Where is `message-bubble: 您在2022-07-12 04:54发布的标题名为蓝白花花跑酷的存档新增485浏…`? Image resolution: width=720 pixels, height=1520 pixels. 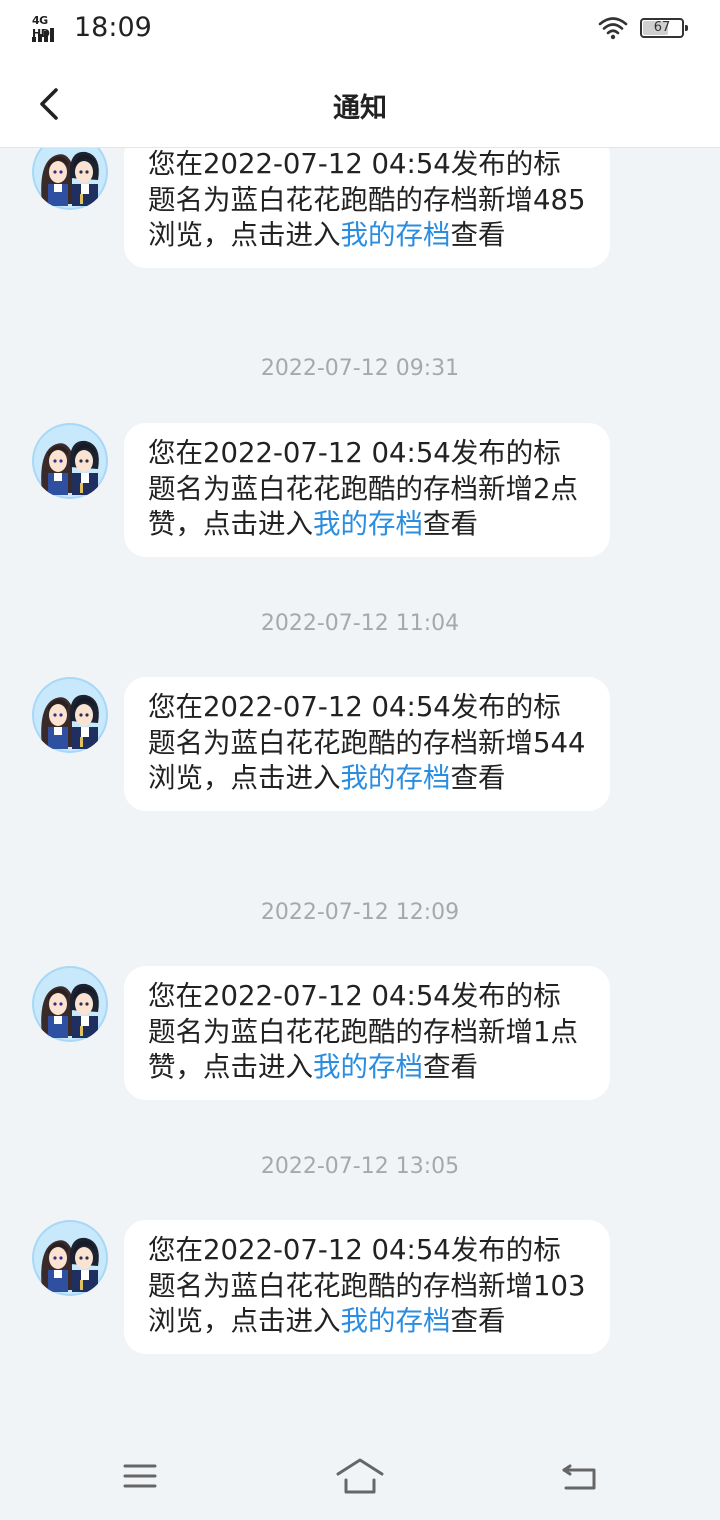
message-bubble: 您在2022-07-12 04:54发布的标题名为蓝白花花跑酷的存档新增485浏… is located at coordinates (367, 208).